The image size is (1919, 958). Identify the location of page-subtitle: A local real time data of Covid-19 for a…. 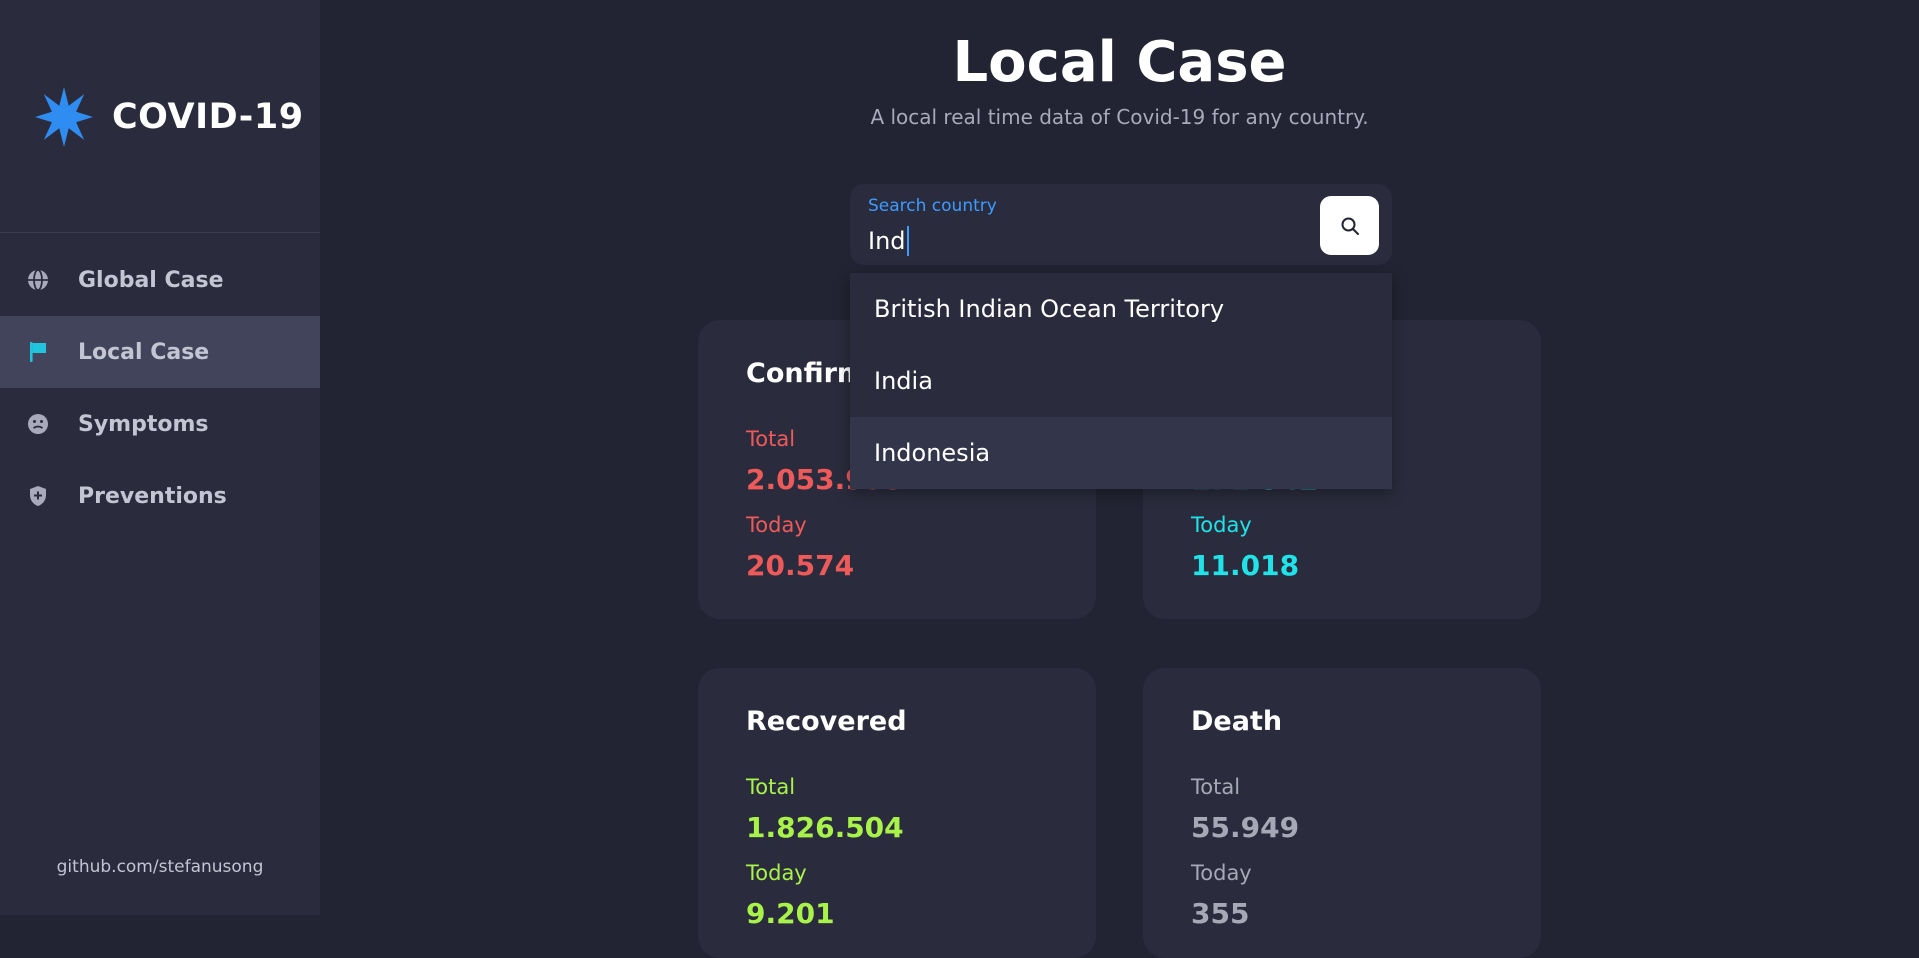
(1119, 117).